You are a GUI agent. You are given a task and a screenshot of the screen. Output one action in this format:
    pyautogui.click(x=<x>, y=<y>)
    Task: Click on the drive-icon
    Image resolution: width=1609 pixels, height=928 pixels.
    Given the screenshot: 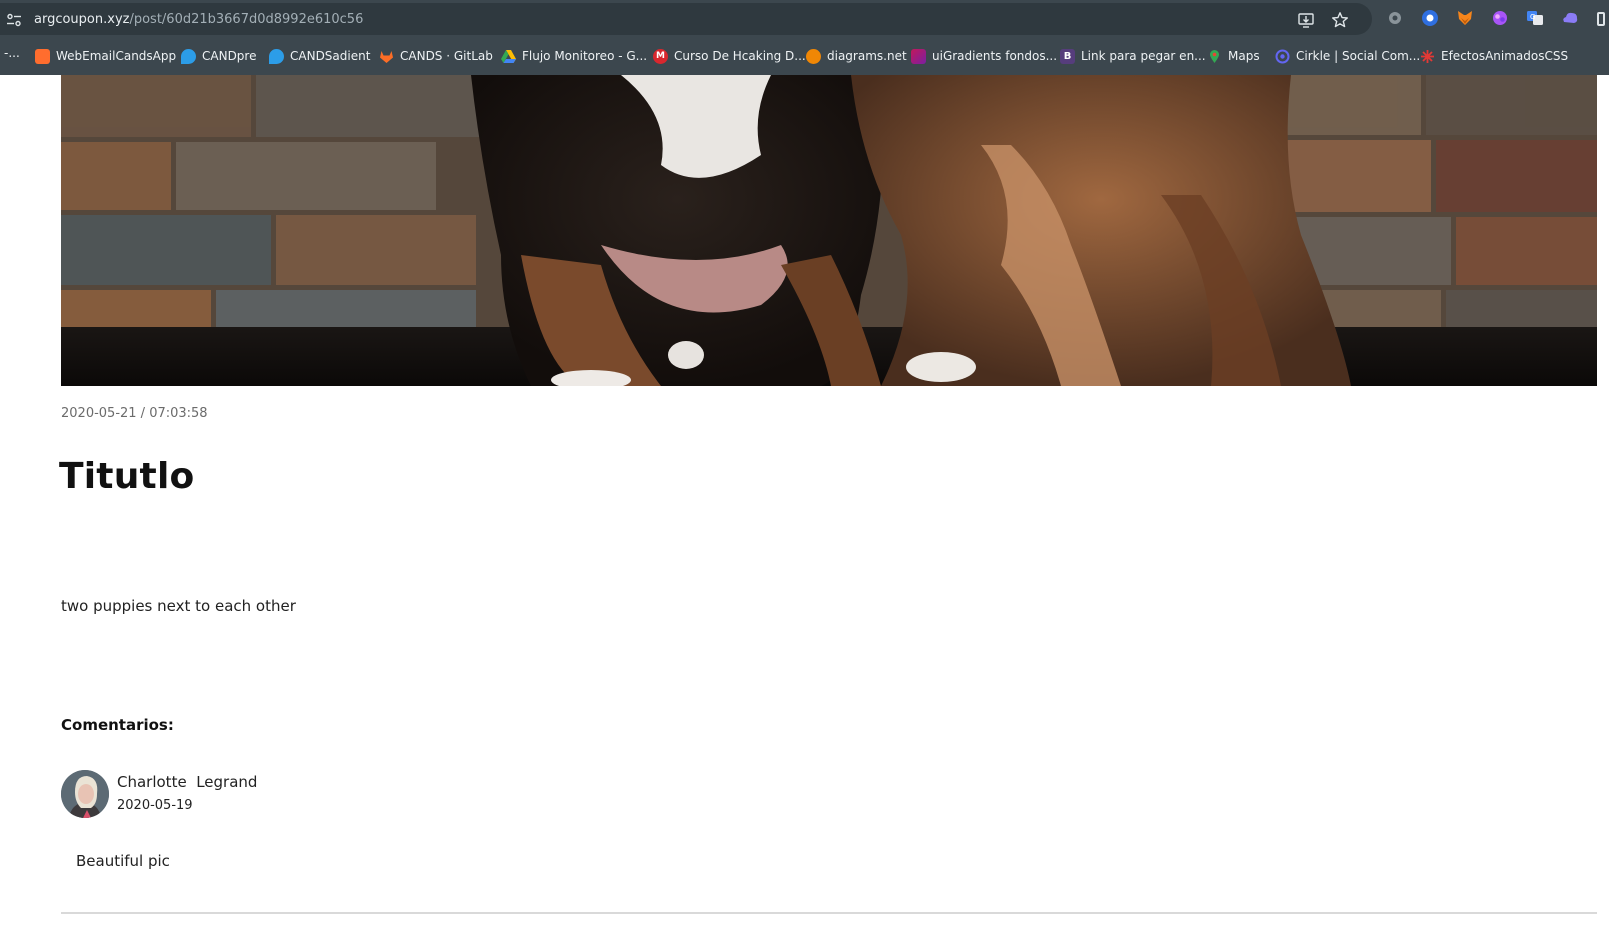 What is the action you would take?
    pyautogui.click(x=508, y=56)
    